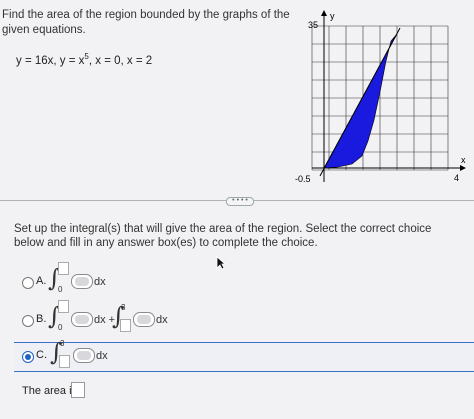 The image size is (474, 419). I want to click on choice-a-lower-limit: 0, so click(60, 289).